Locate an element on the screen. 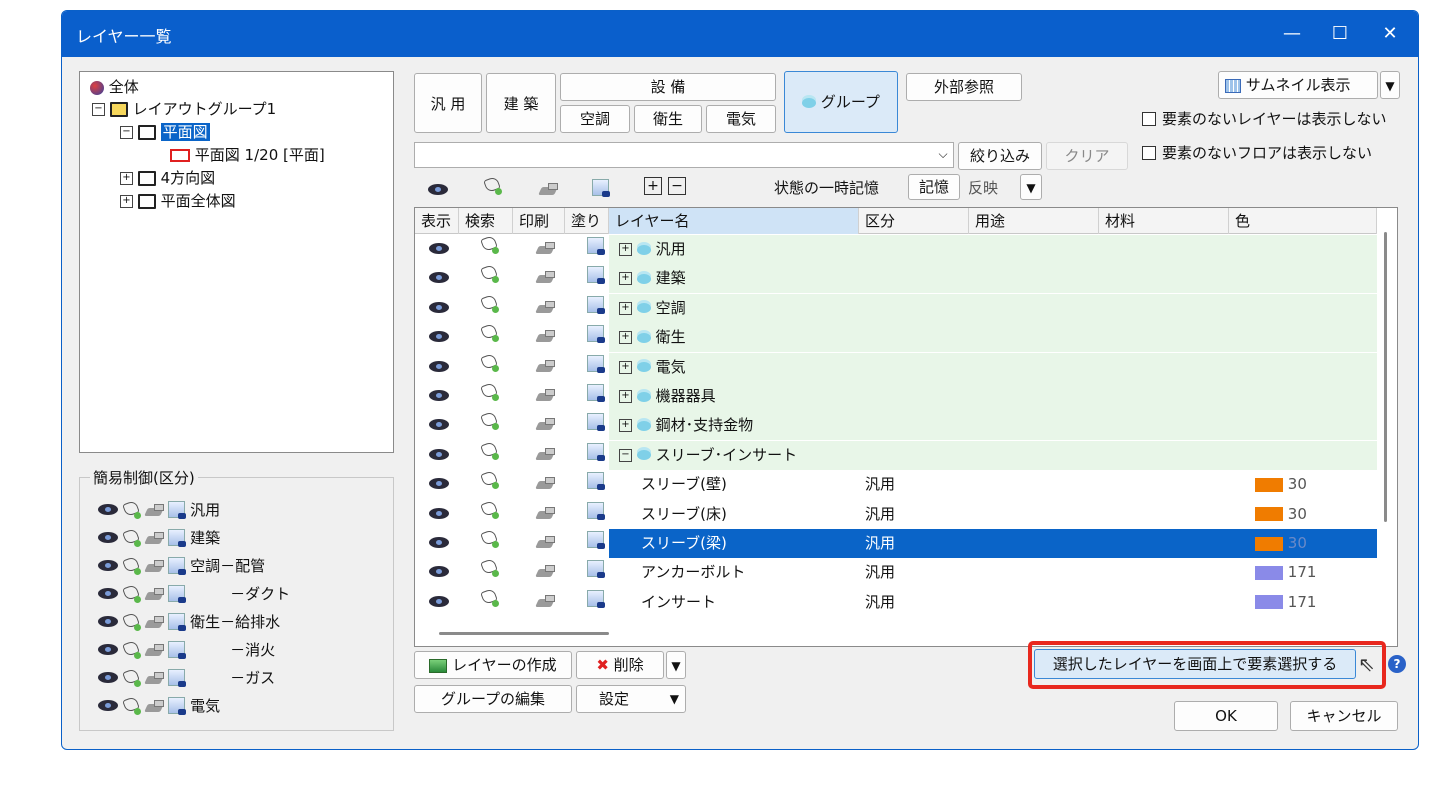  tree-root: 全体 is located at coordinates (114, 87).